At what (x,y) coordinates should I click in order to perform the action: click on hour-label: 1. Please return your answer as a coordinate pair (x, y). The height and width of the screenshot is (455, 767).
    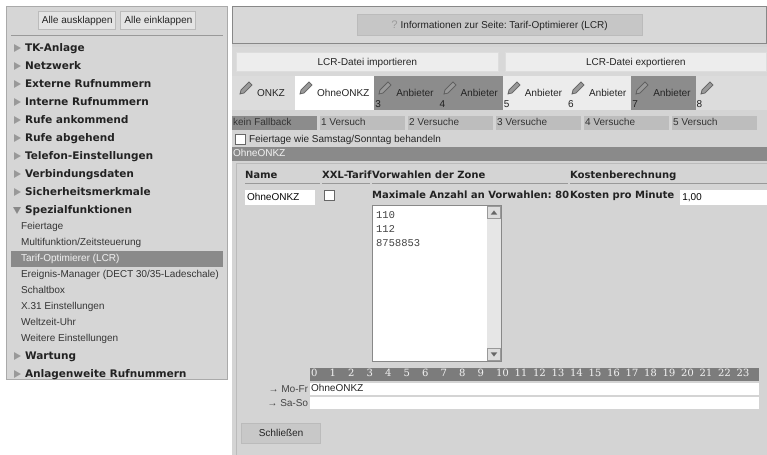
    Looking at the image, I should click on (332, 374).